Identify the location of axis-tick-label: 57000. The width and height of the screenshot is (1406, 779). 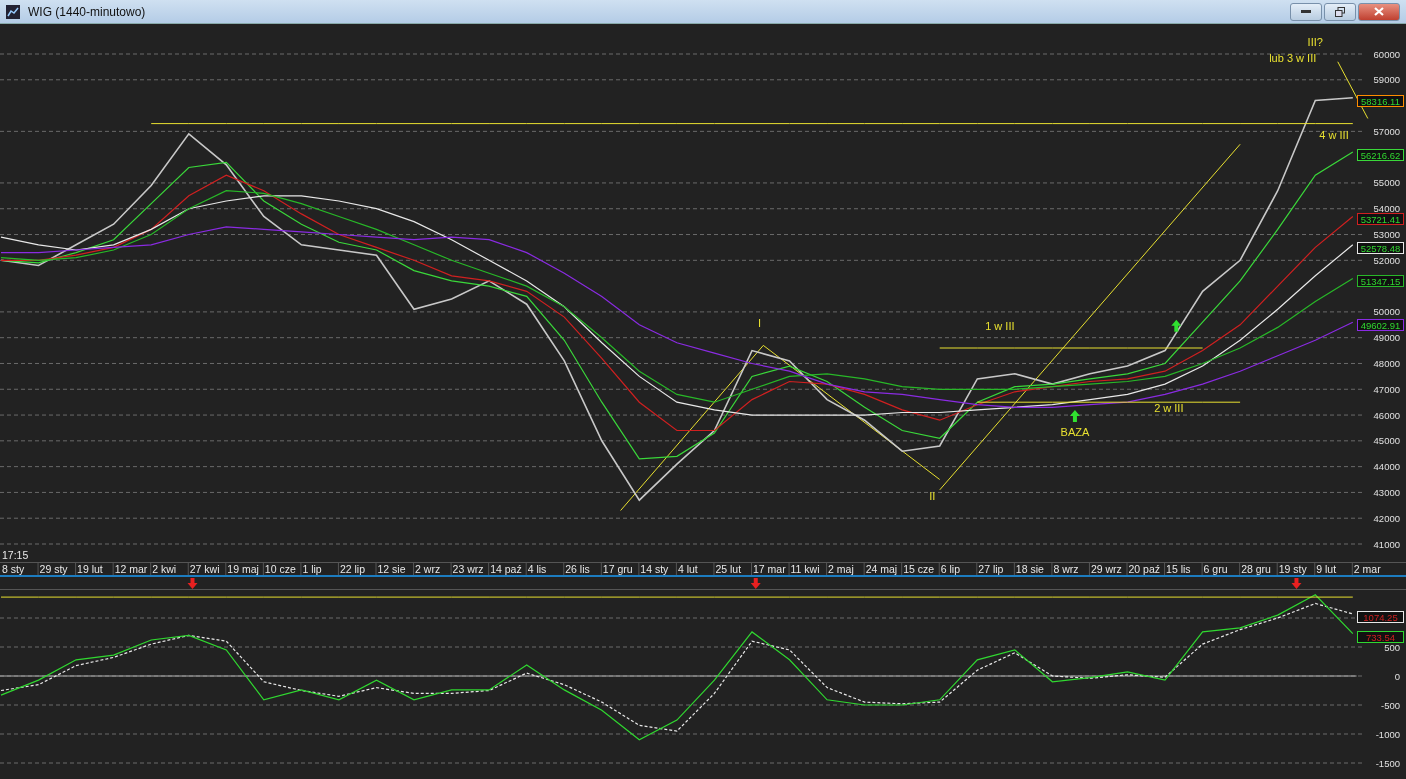
(1386, 131).